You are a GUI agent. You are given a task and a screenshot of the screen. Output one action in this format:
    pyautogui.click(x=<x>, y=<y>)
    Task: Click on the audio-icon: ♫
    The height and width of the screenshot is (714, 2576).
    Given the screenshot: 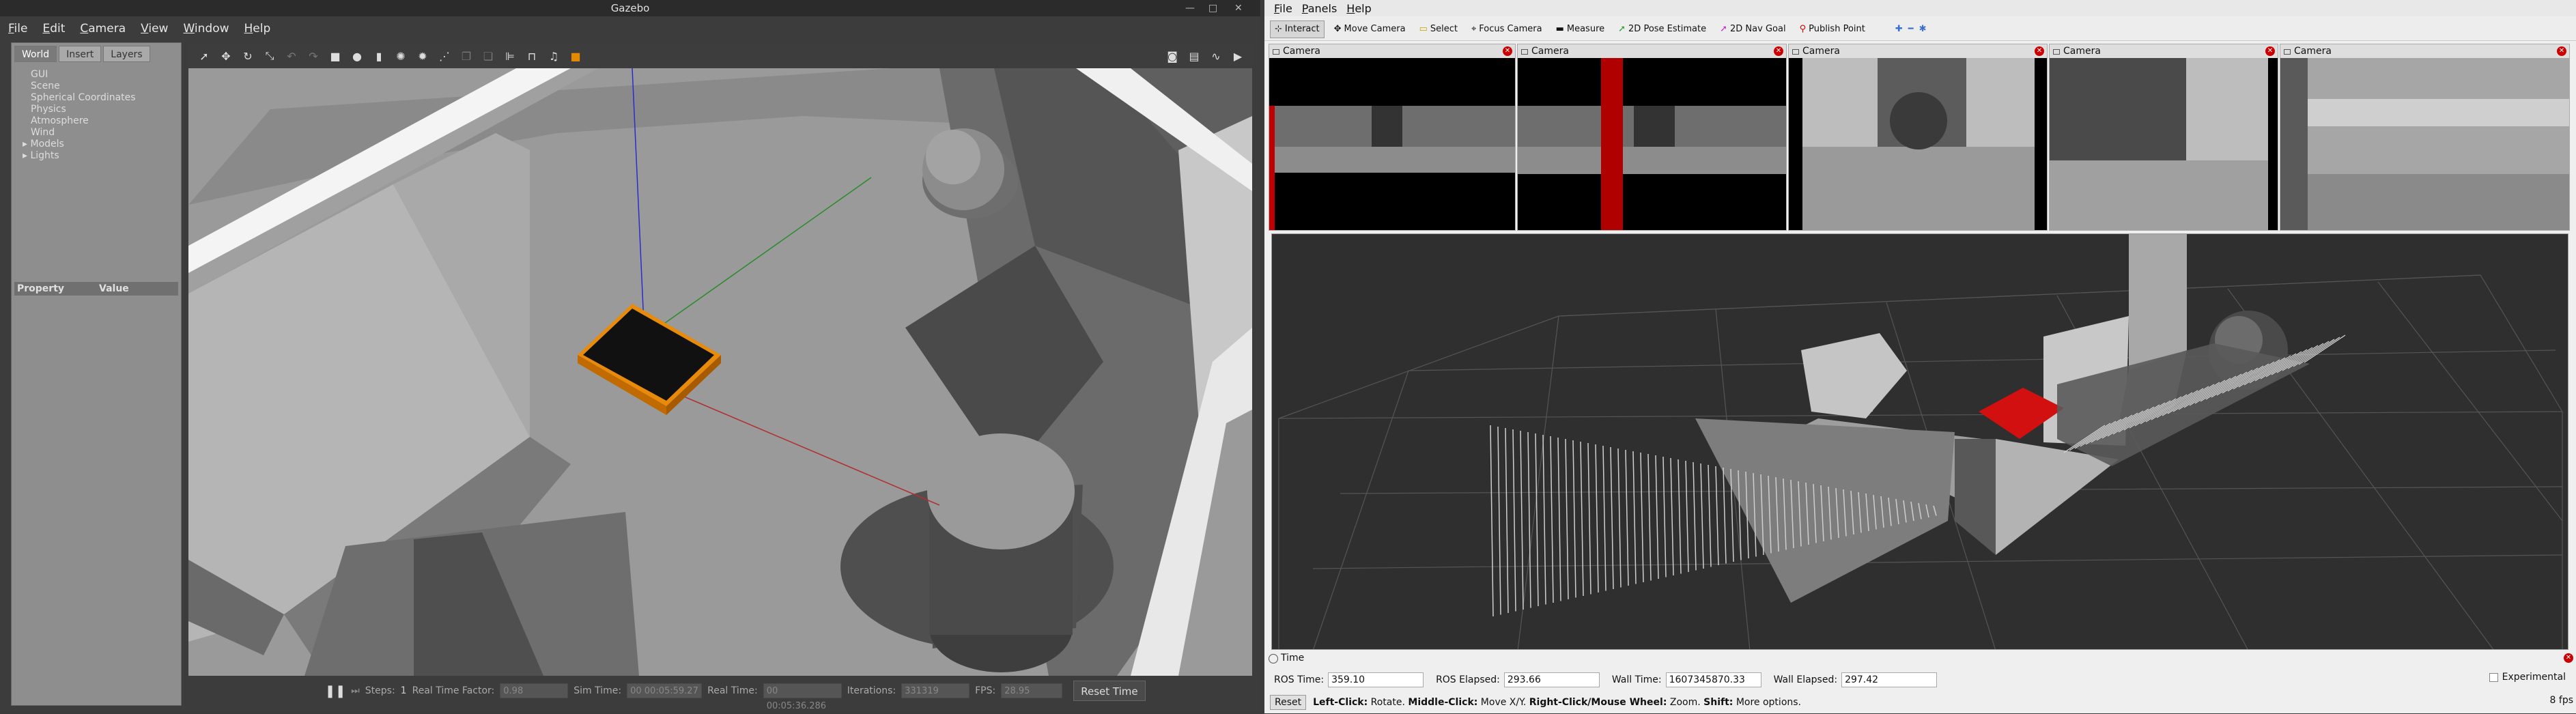 What is the action you would take?
    pyautogui.click(x=553, y=55)
    